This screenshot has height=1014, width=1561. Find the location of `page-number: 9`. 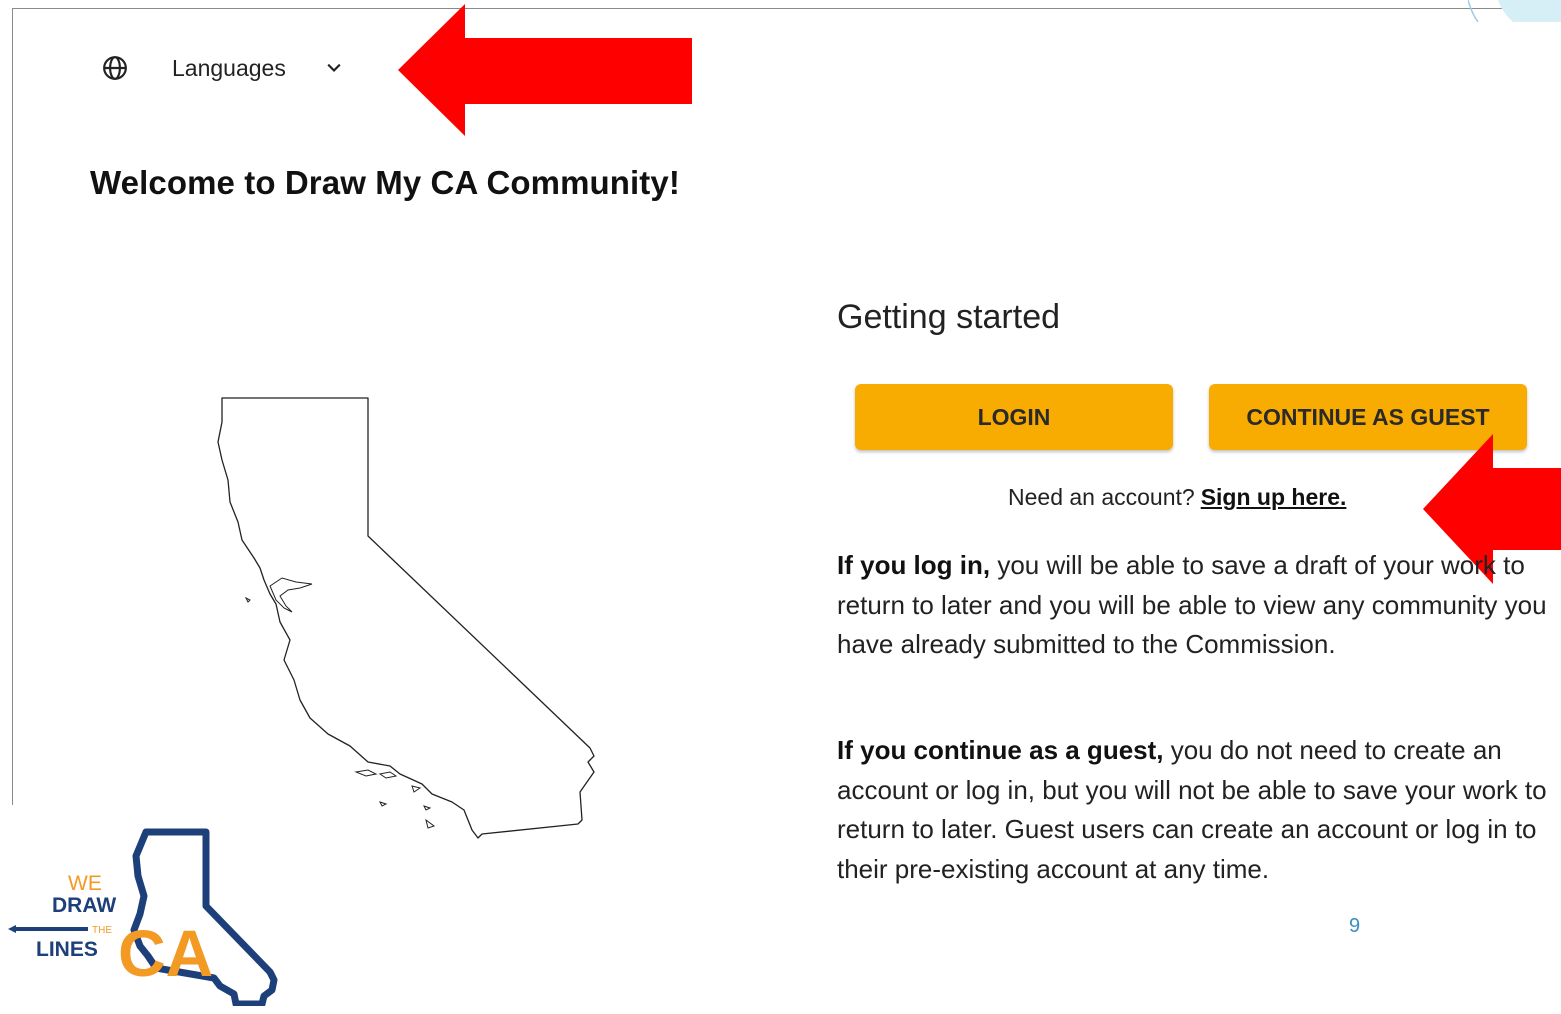

page-number: 9 is located at coordinates (1355, 926).